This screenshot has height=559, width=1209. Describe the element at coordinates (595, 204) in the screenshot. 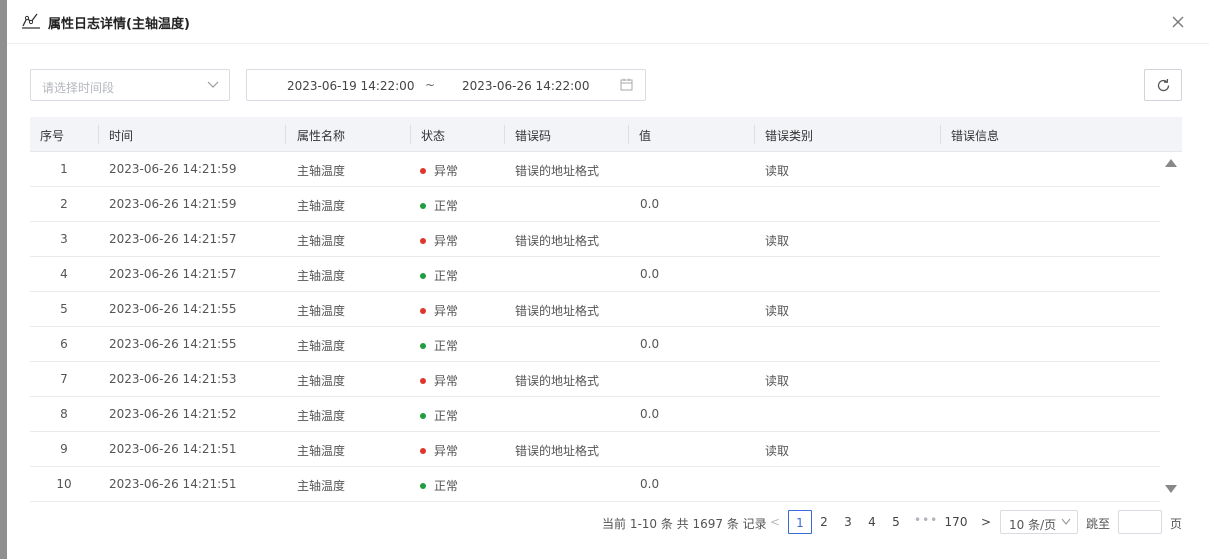

I see `table-row: 2 2023-06-26 14:21:59 主轴温度 正常 0.0` at that location.